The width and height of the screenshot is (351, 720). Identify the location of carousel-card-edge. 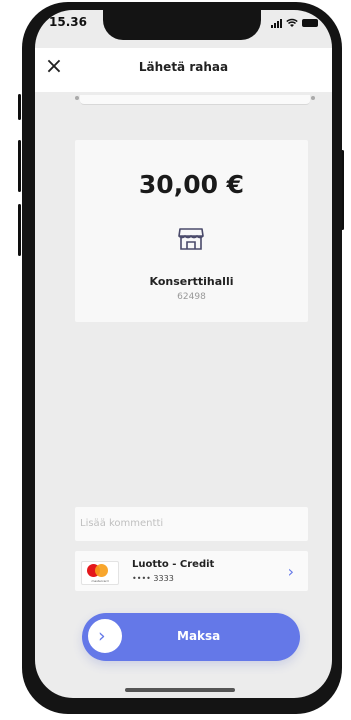
(195, 100).